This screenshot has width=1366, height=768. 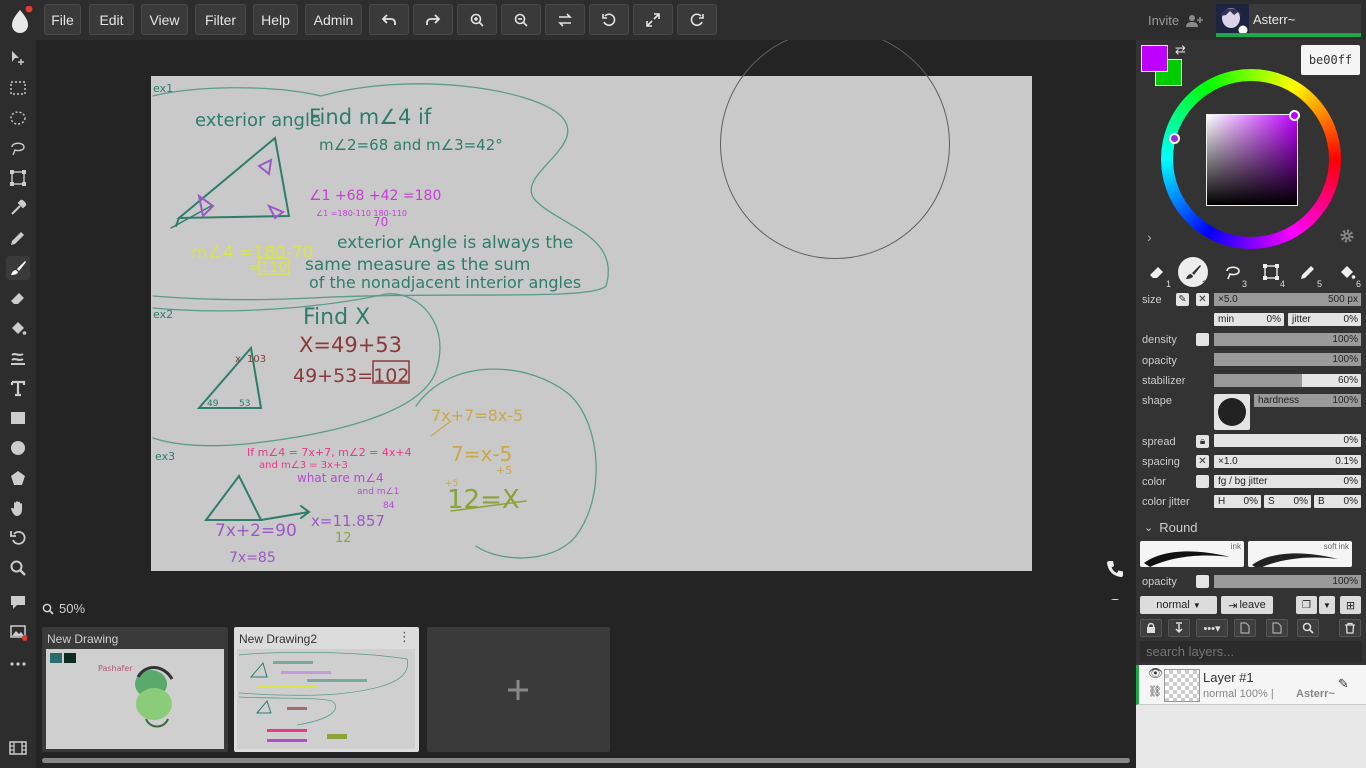 What do you see at coordinates (18, 358) in the screenshot?
I see `smudge-tool` at bounding box center [18, 358].